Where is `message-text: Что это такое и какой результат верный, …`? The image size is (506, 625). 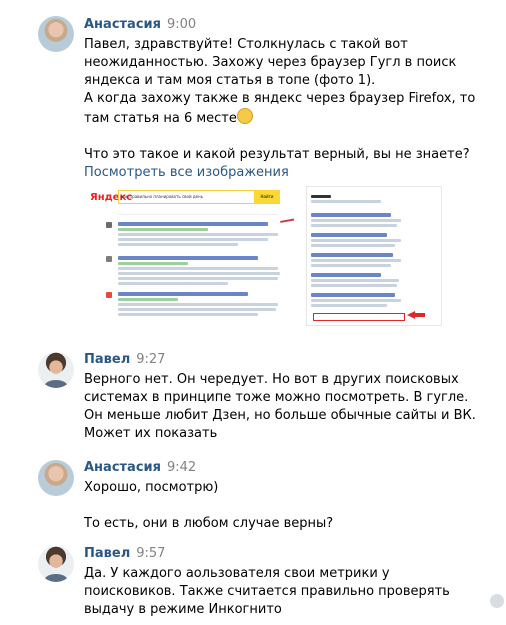
message-text: Что это такое и какой результат верный, … is located at coordinates (277, 154).